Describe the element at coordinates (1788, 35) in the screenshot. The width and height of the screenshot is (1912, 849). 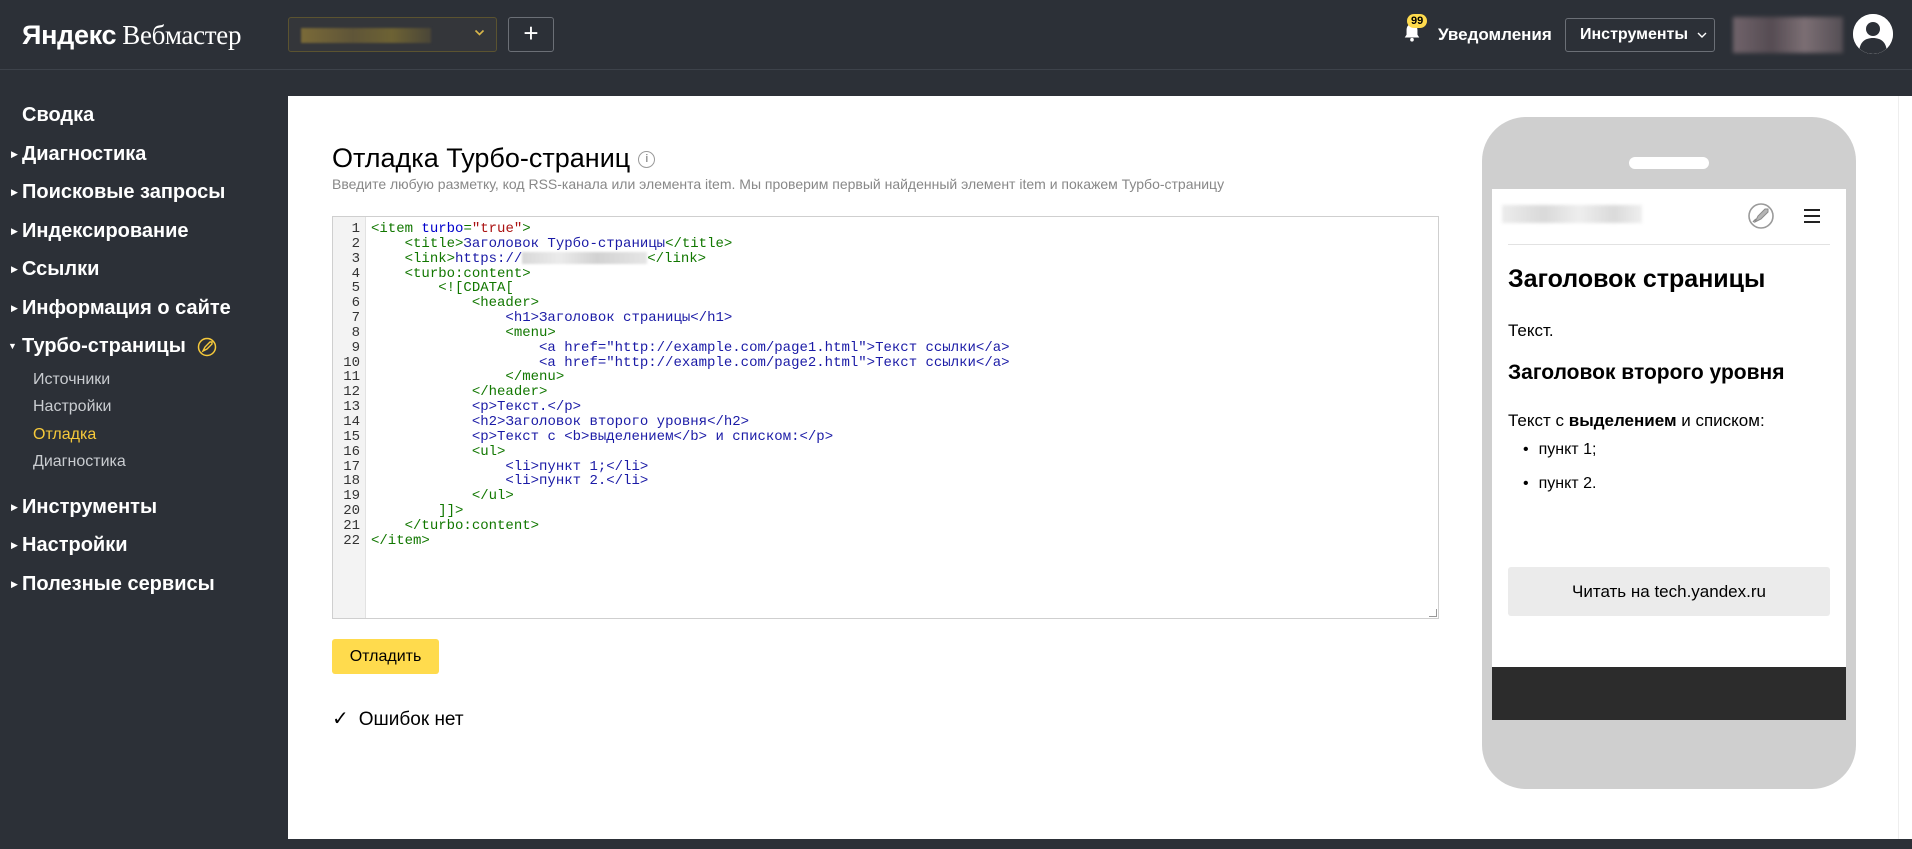
I see `user-name-blurred` at that location.